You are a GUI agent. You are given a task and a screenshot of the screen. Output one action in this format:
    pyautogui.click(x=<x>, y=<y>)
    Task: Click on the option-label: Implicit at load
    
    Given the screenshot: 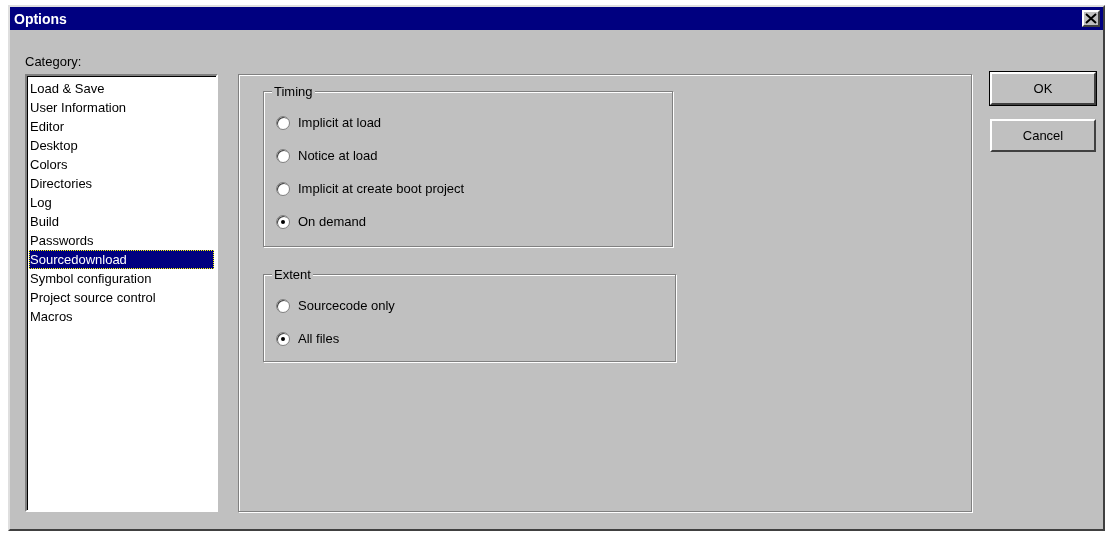 What is the action you would take?
    pyautogui.click(x=340, y=122)
    